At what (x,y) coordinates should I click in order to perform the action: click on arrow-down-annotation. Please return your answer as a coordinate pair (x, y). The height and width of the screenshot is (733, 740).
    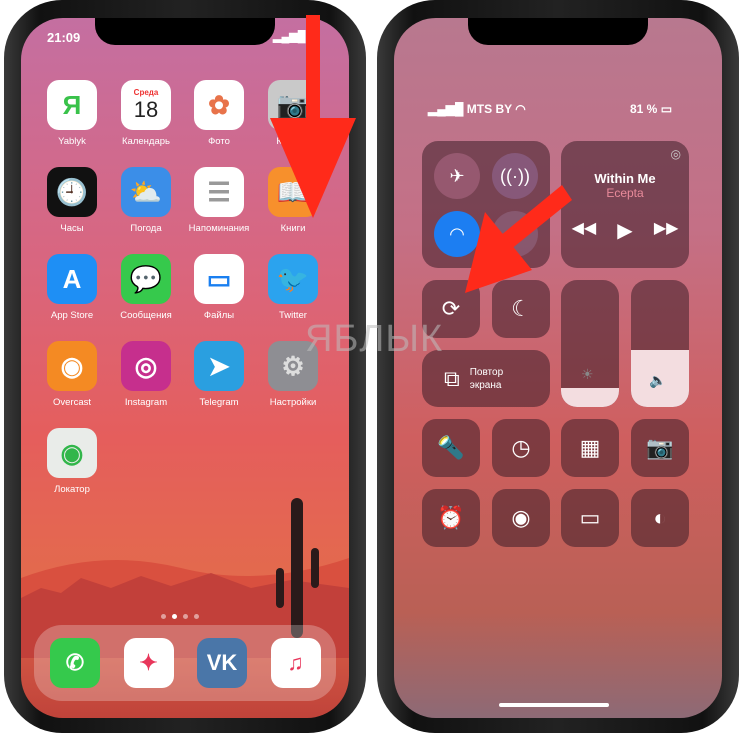
    Looking at the image, I should click on (313, 116).